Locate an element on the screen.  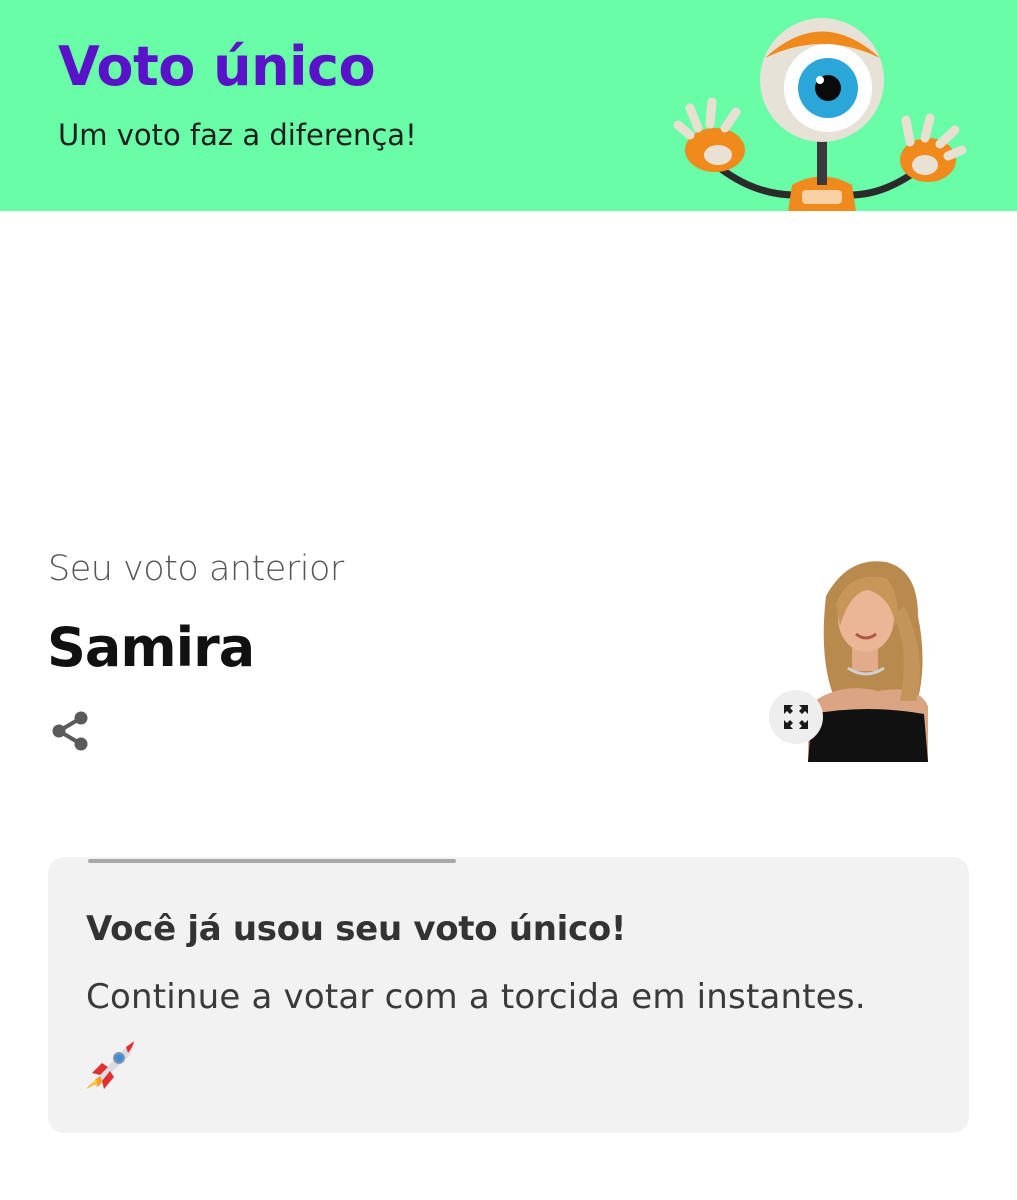
banner-title: Voto único is located at coordinates (217, 66).